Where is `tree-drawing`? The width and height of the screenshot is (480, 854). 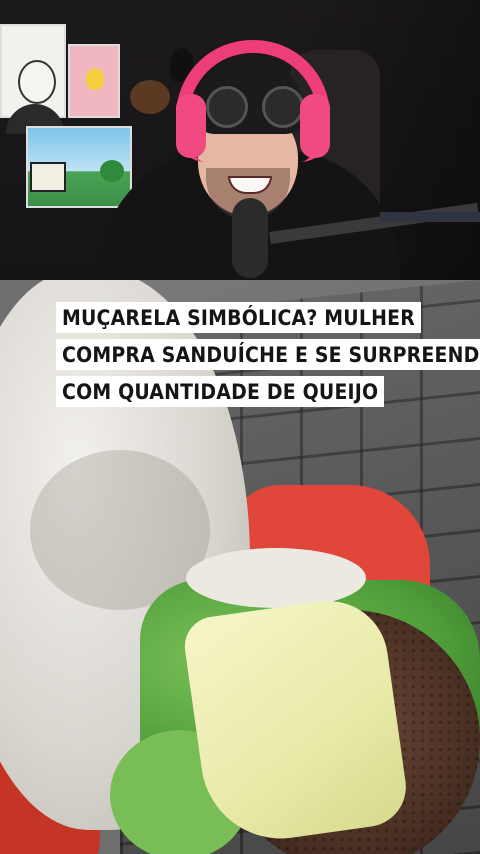 tree-drawing is located at coordinates (112, 171).